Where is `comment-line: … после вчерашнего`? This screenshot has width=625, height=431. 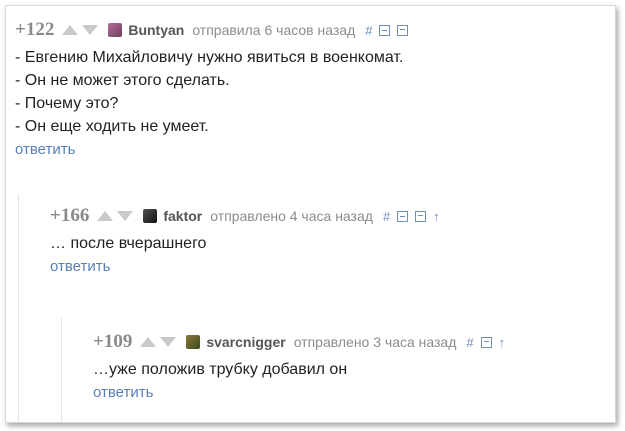
comment-line: … после вчерашнего is located at coordinates (128, 243).